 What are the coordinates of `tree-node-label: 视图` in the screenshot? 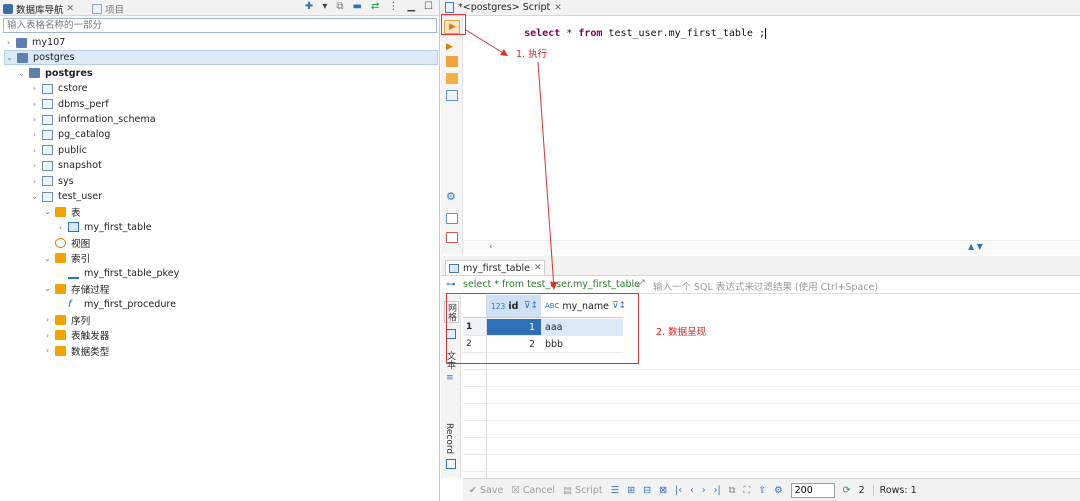 It's located at (81, 244).